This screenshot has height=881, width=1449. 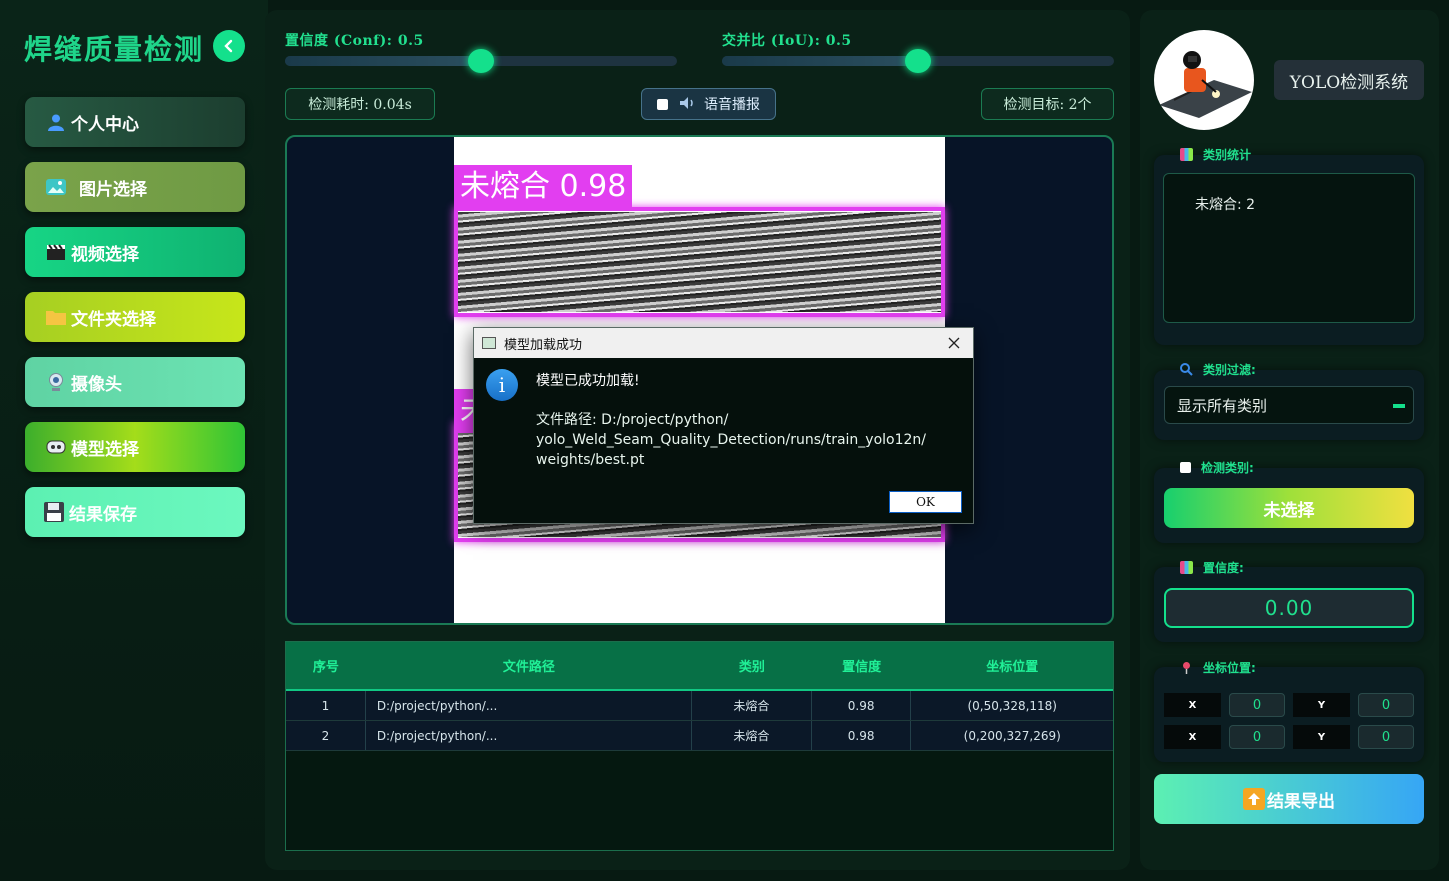 What do you see at coordinates (1012, 735) in the screenshot?
I see `cell-coords: (0,200,327,269)` at bounding box center [1012, 735].